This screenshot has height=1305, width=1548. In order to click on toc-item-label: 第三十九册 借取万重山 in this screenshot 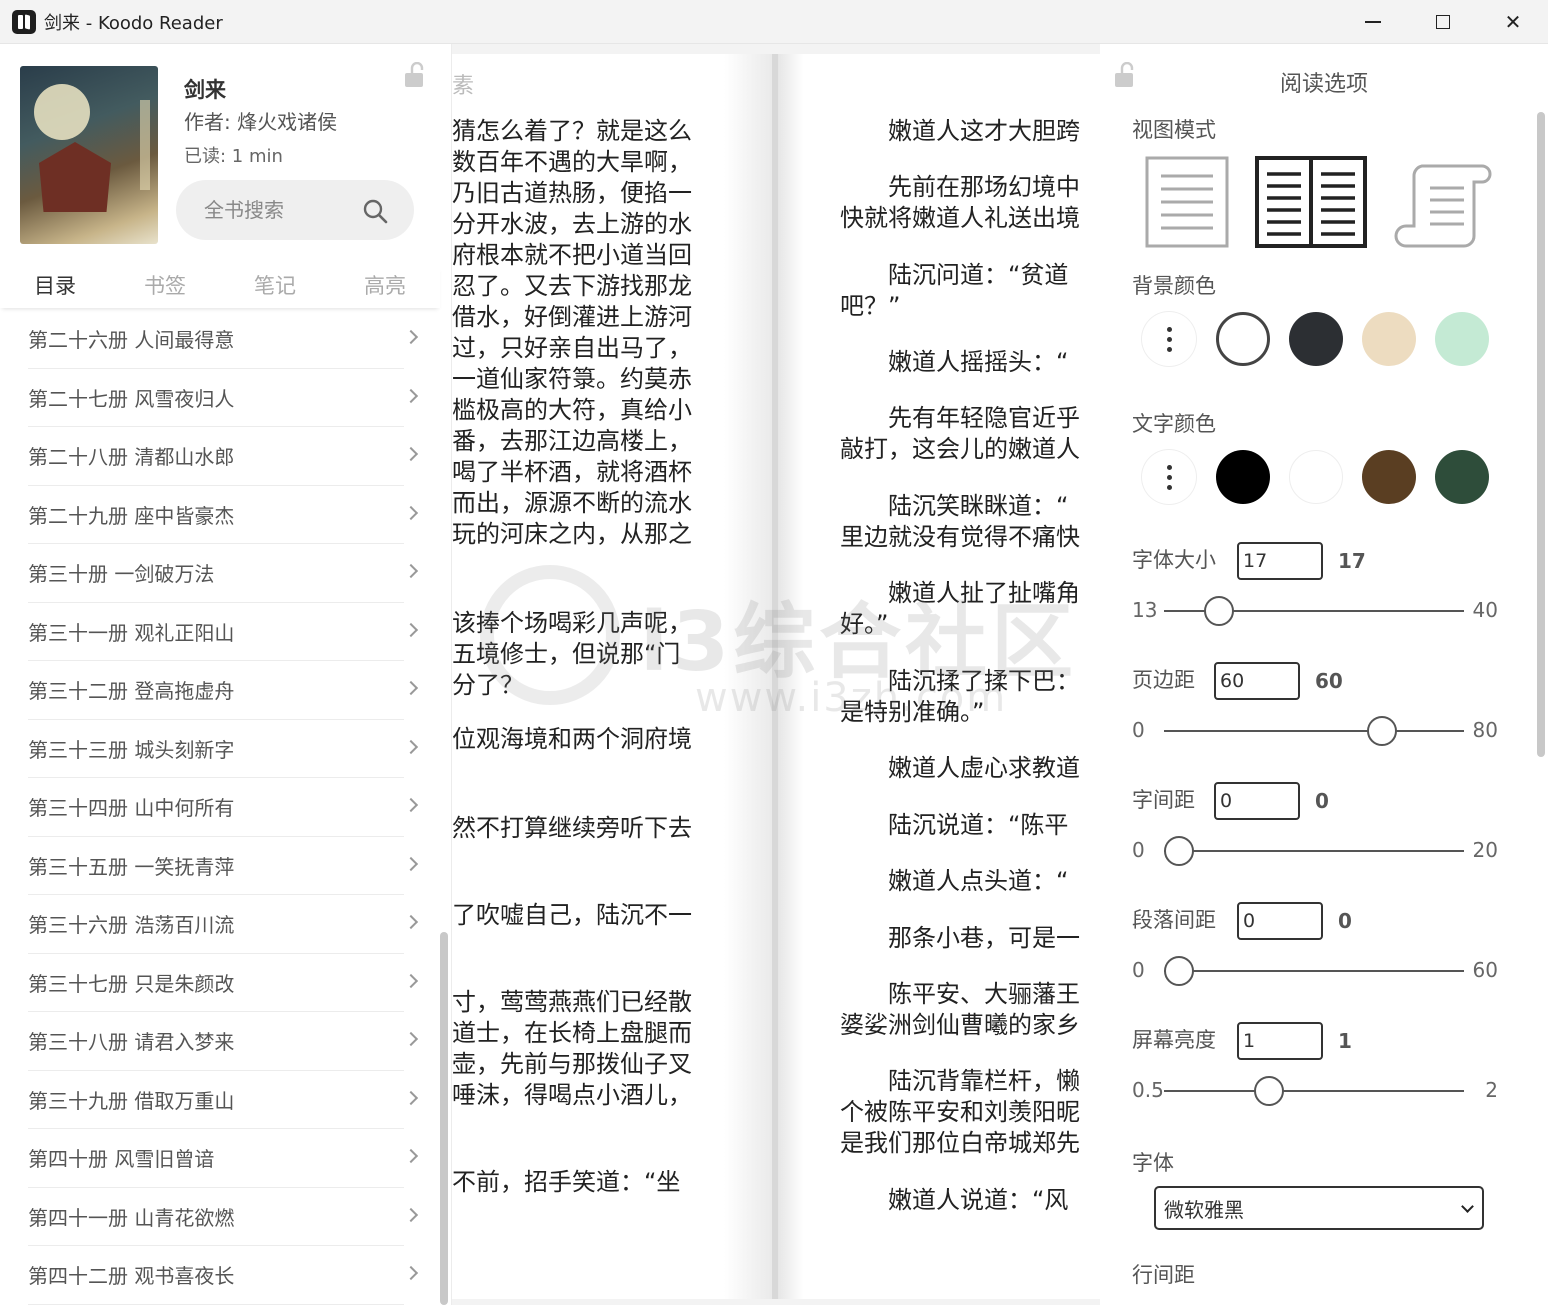, I will do `click(131, 1100)`.